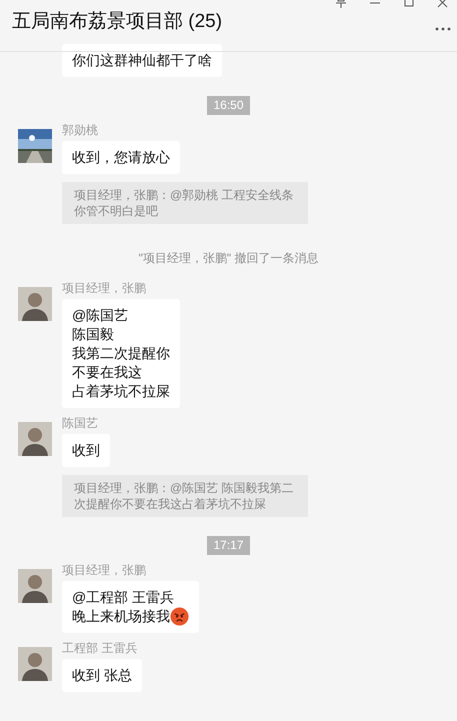 This screenshot has height=721, width=457. I want to click on system-notice: "项目经理，张鹏" 撤回了一条消息, so click(228, 258).